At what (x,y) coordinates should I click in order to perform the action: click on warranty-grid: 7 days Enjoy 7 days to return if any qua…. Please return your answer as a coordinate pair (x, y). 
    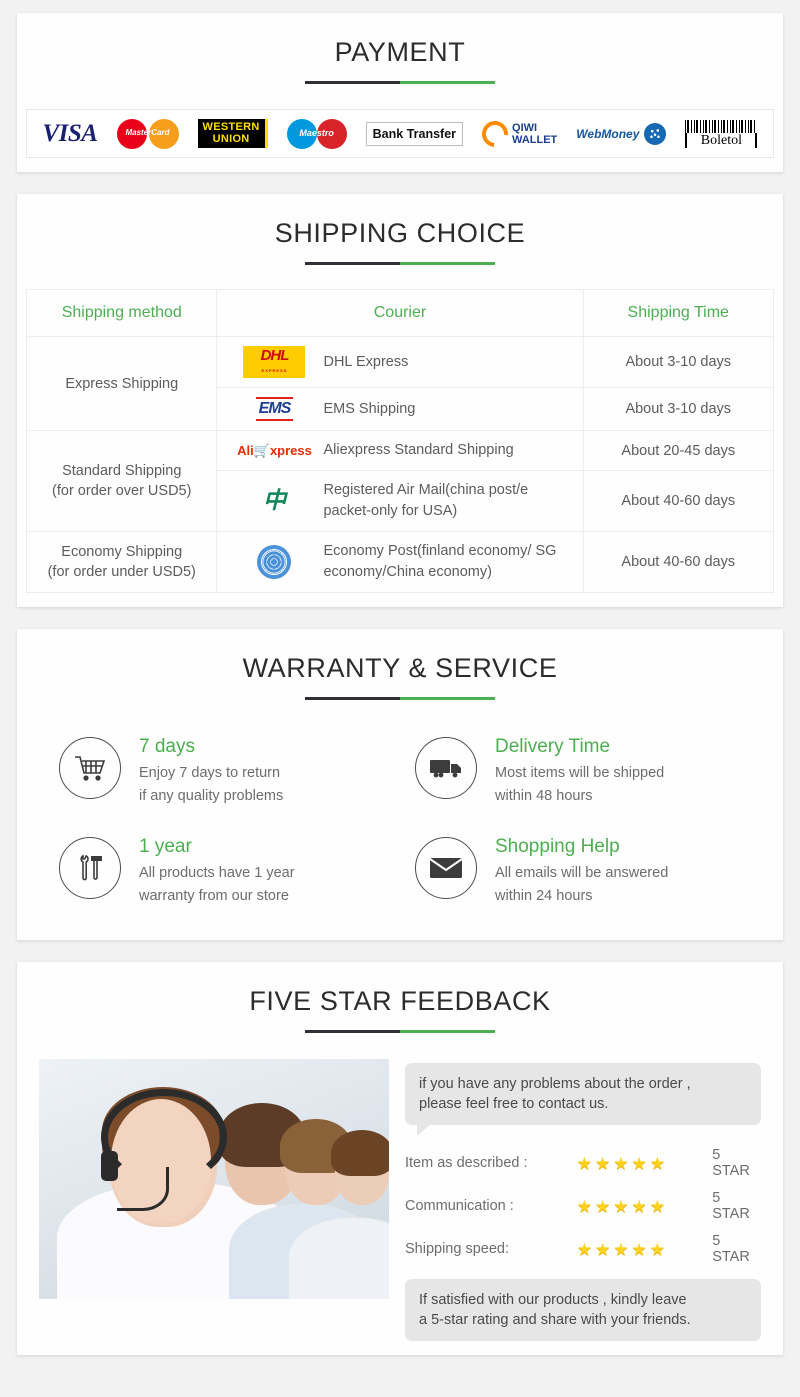
    Looking at the image, I should click on (400, 821).